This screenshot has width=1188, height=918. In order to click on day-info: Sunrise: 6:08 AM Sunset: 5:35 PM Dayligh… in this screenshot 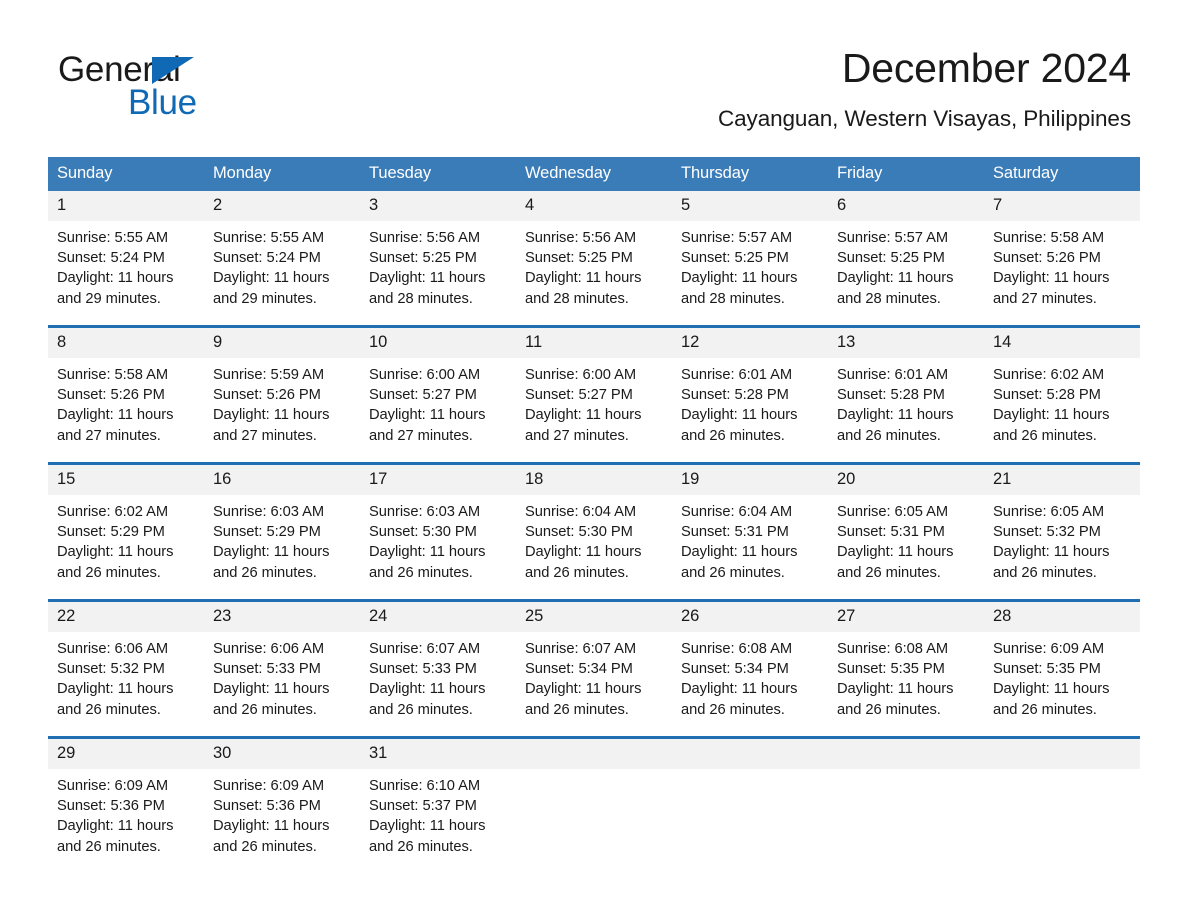, I will do `click(906, 676)`.